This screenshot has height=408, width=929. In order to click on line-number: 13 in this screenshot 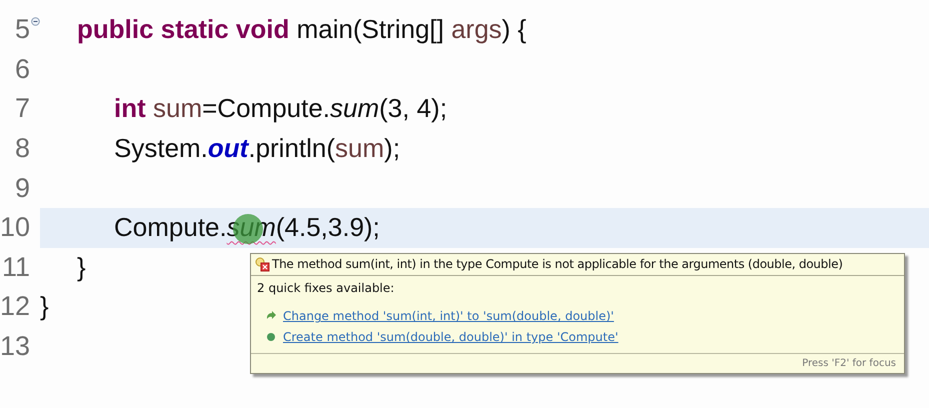, I will do `click(15, 346)`.